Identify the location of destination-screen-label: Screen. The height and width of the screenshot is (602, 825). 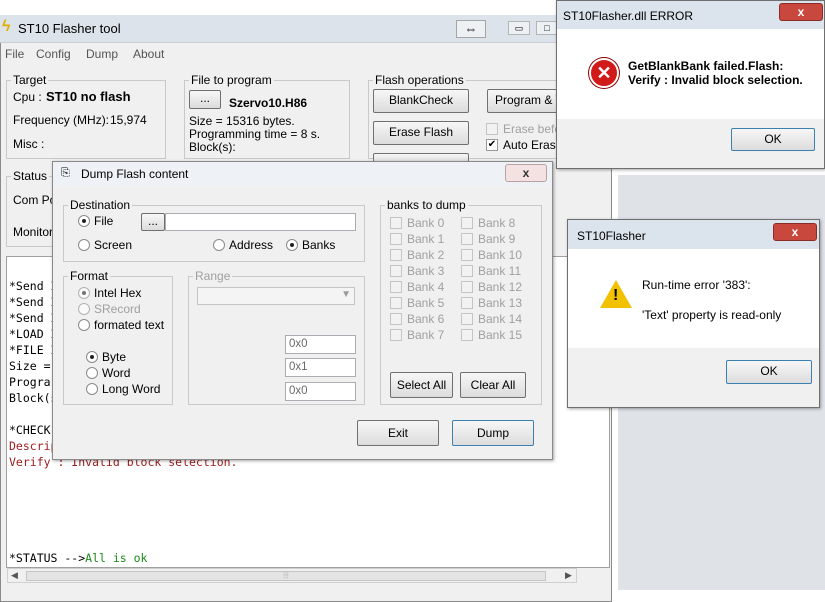
(113, 245).